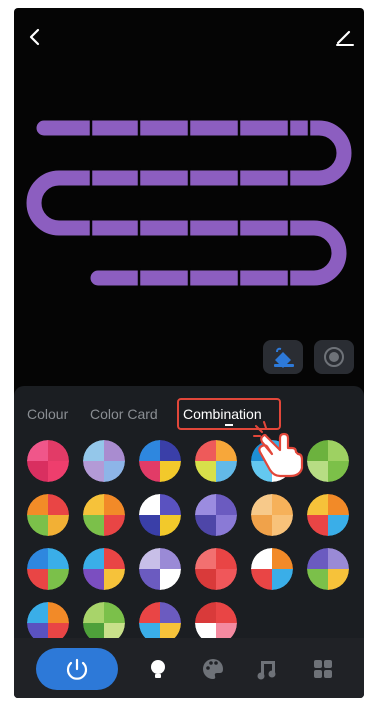 This screenshot has width=374, height=702. I want to click on chevron-left-icon, so click(35, 37).